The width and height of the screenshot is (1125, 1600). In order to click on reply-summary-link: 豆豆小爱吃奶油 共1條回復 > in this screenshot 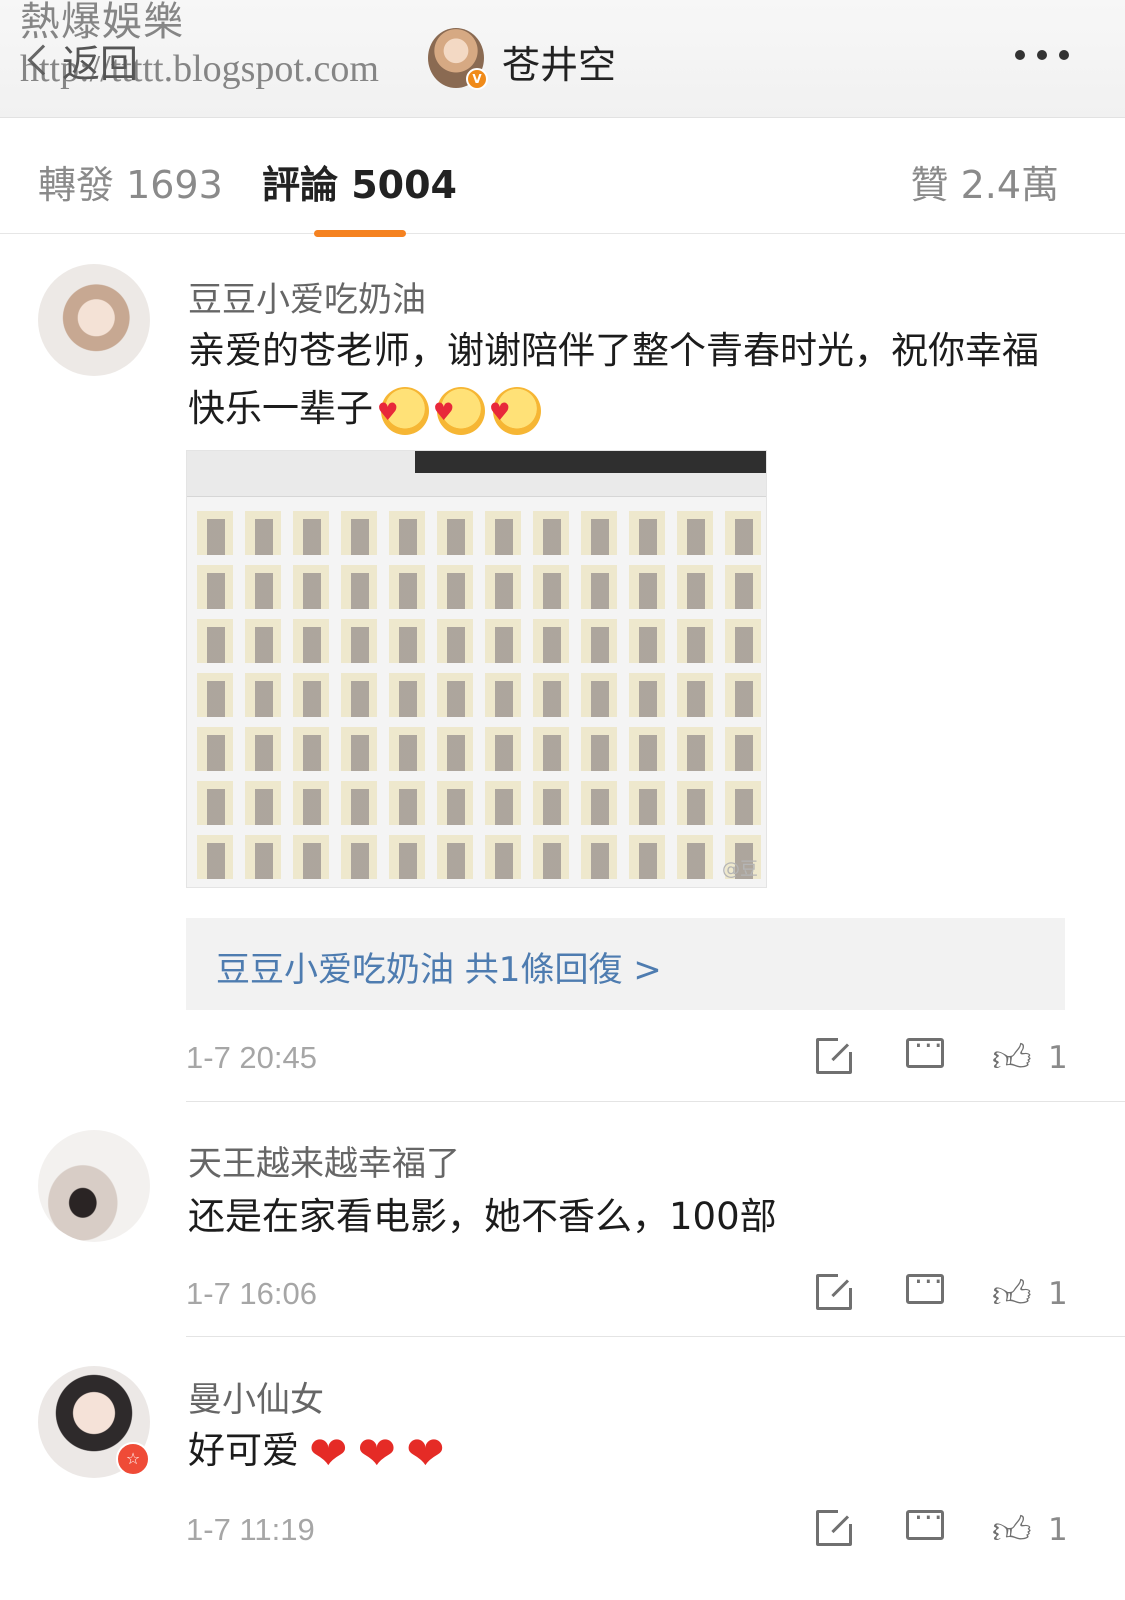, I will do `click(439, 966)`.